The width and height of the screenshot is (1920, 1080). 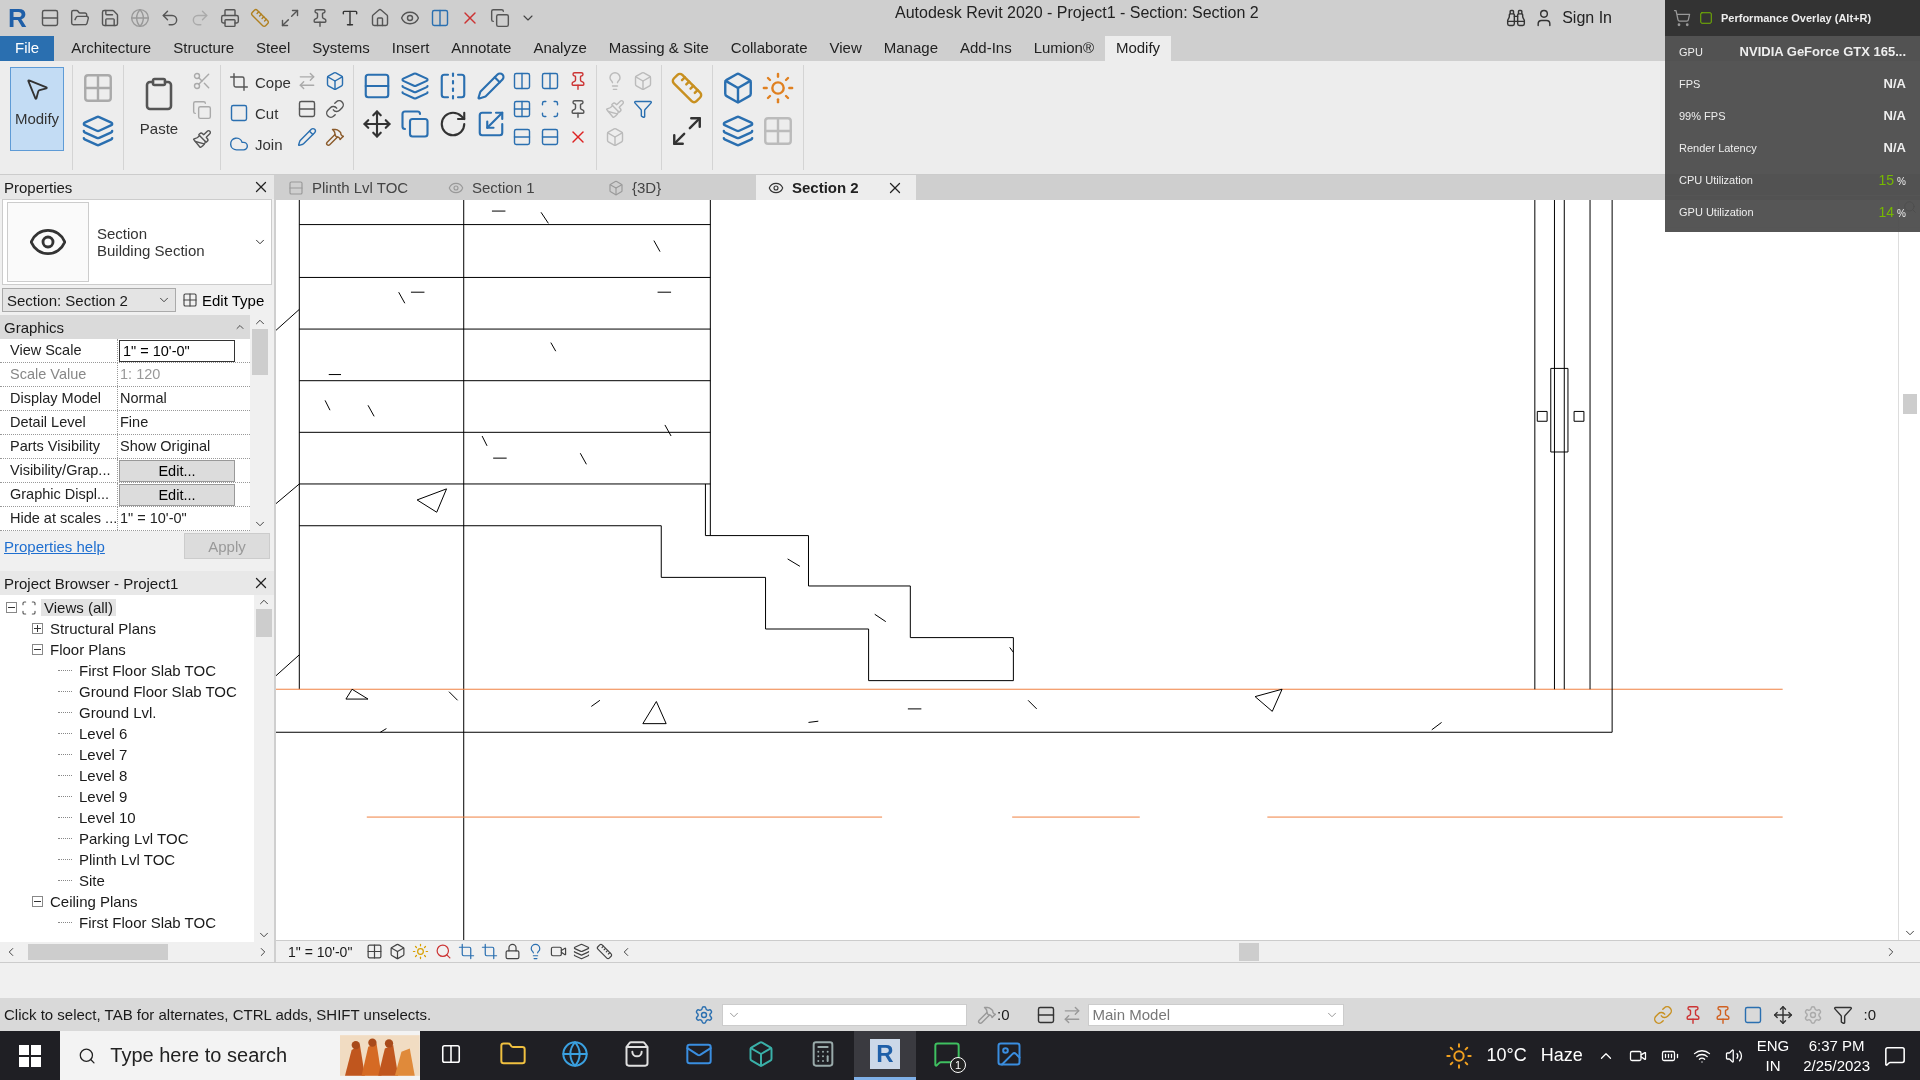 I want to click on save-icon, so click(x=110, y=18).